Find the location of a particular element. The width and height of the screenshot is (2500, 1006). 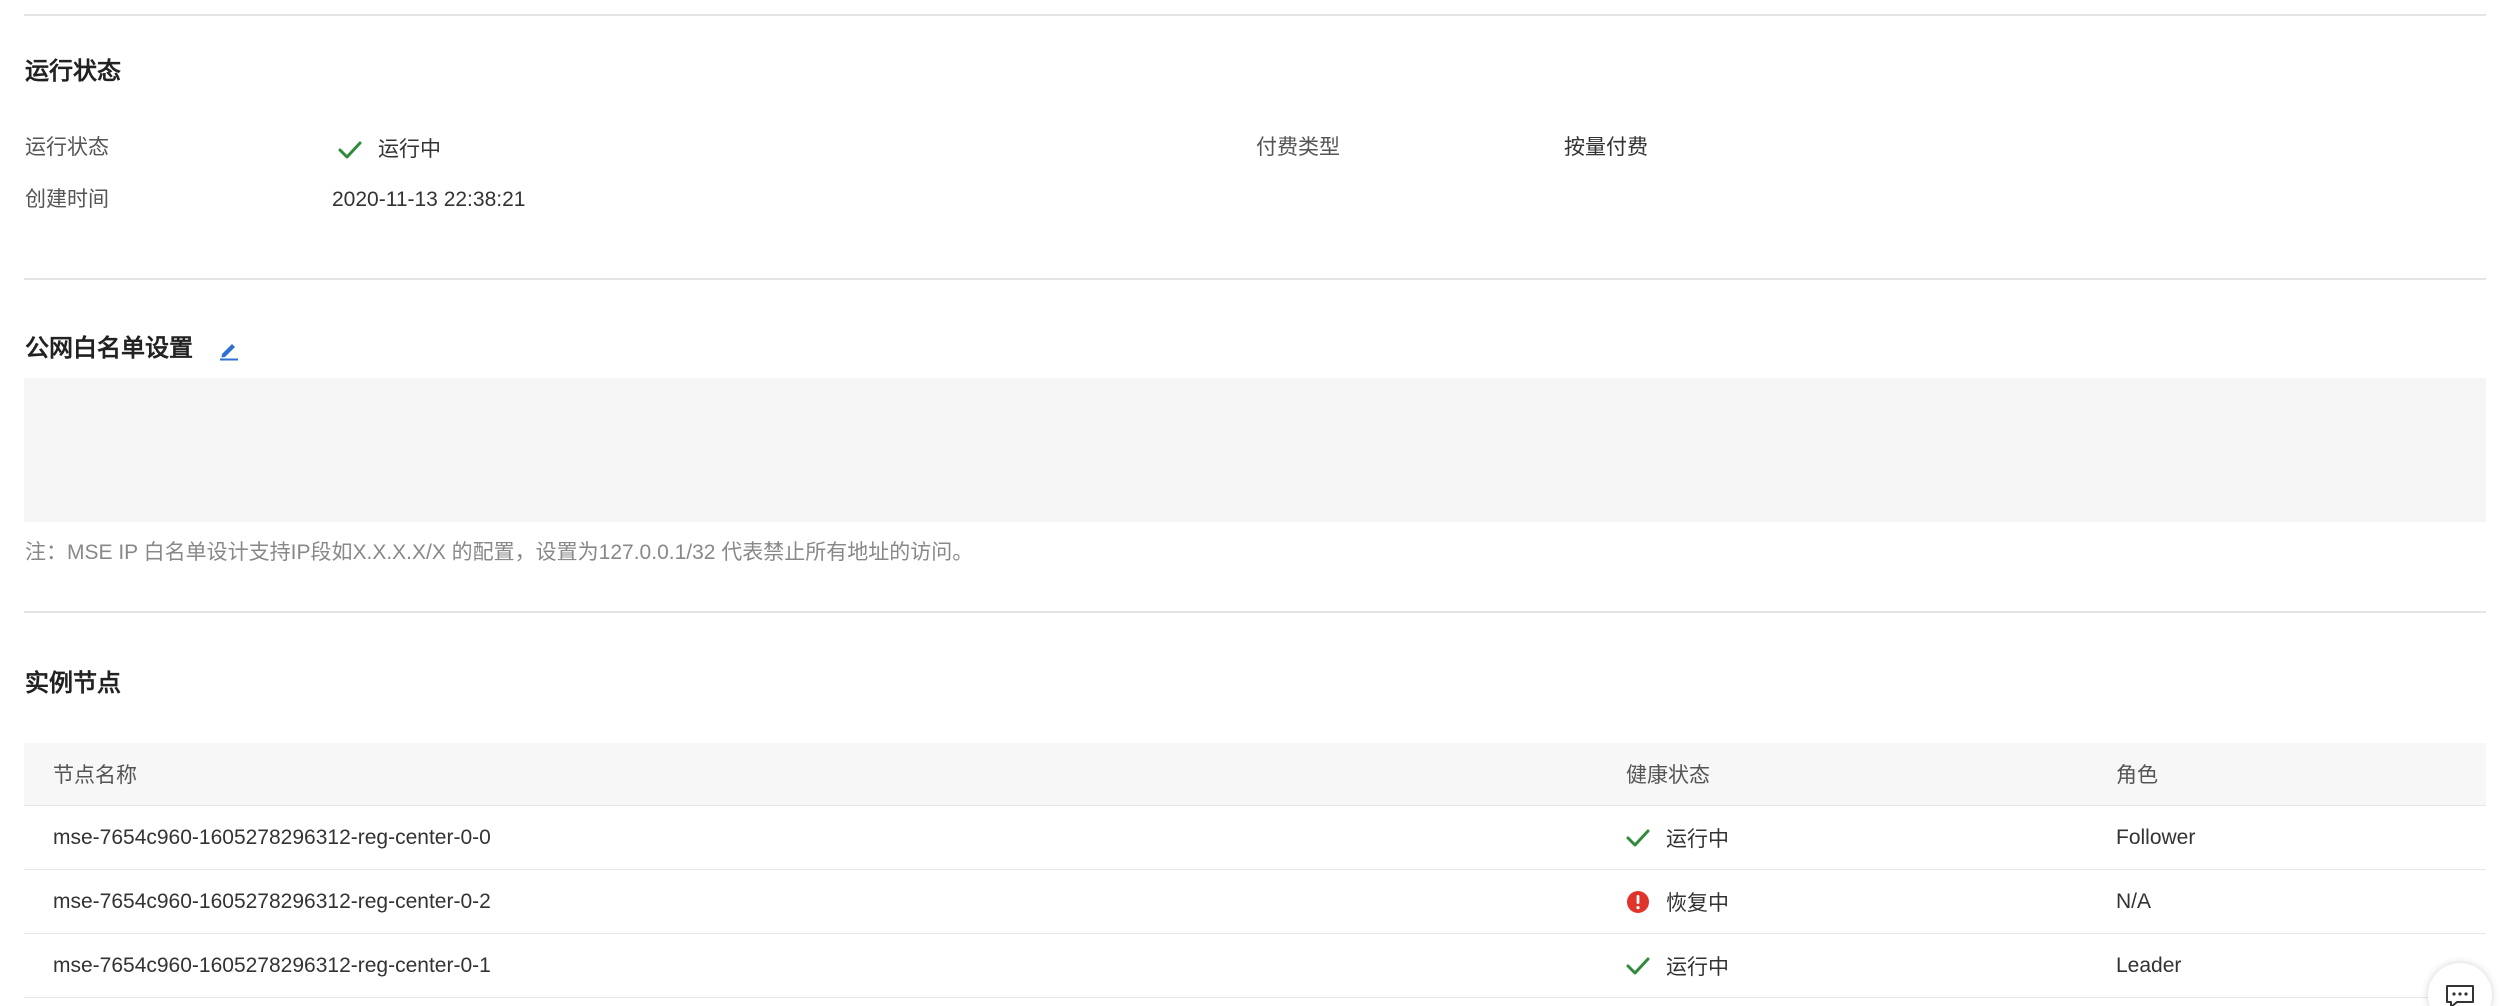

created-time-label: 创建时间 is located at coordinates (67, 199).